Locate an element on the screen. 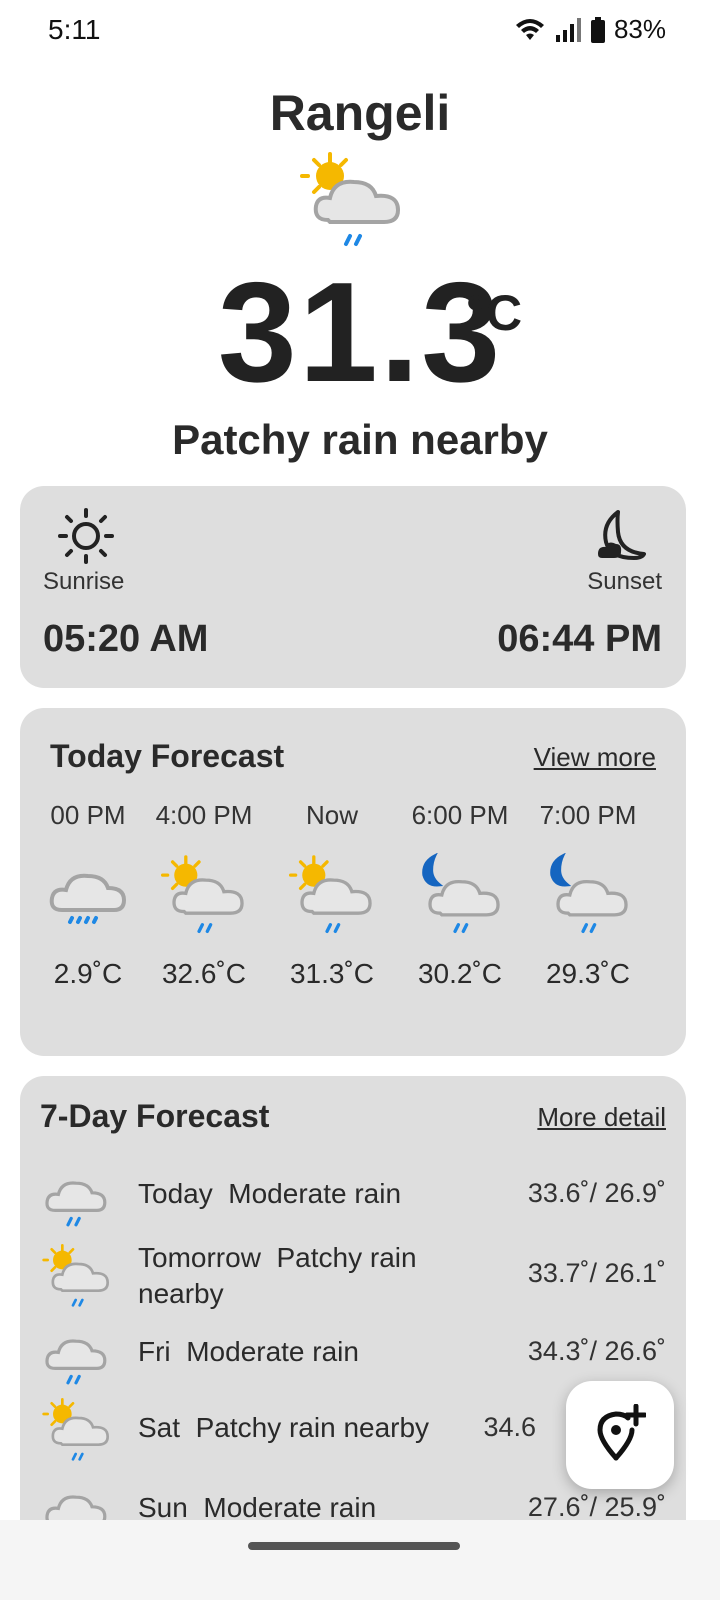 The height and width of the screenshot is (1600, 720). day-summary: Today Moderate rain is located at coordinates (303, 1194).